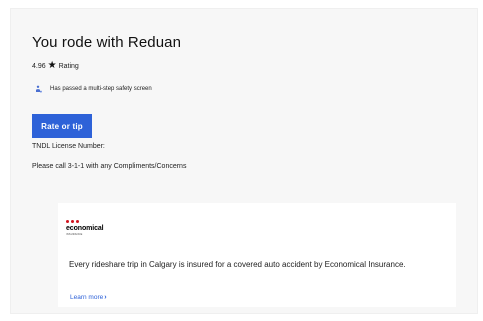  I want to click on learn-more-link: Learn more ›, so click(88, 297).